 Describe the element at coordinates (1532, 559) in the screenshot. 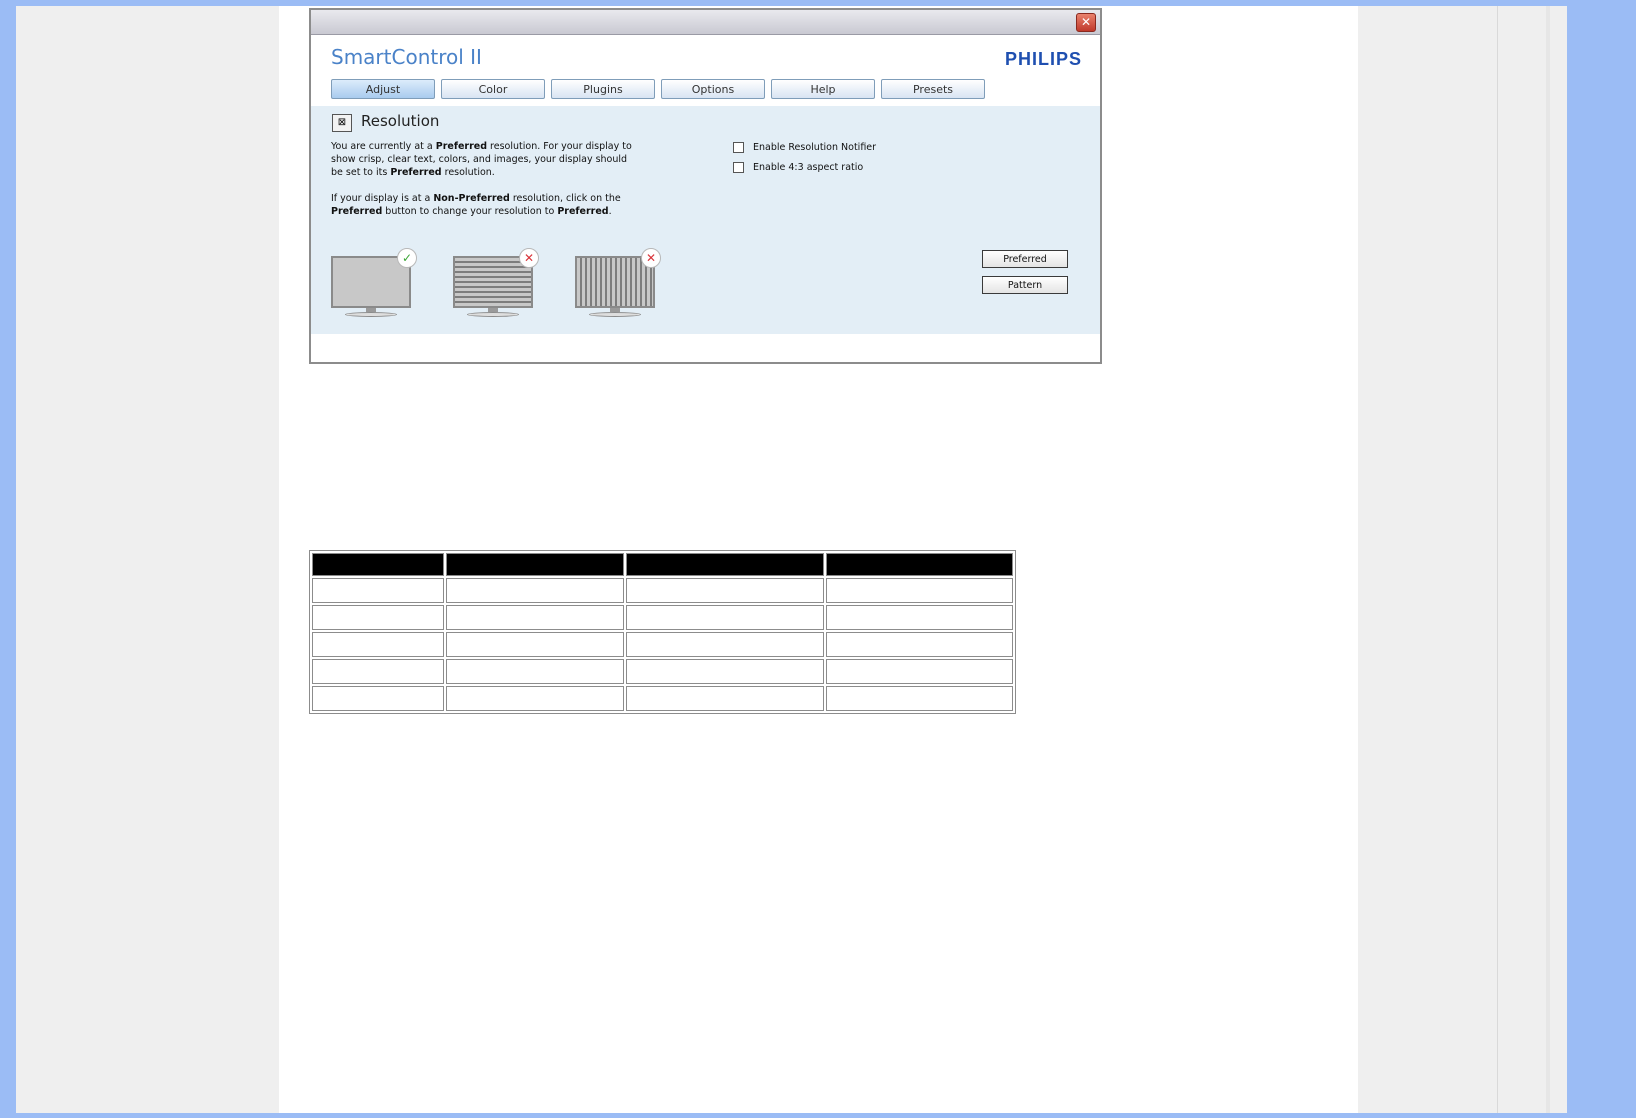

I see `right-strip` at that location.